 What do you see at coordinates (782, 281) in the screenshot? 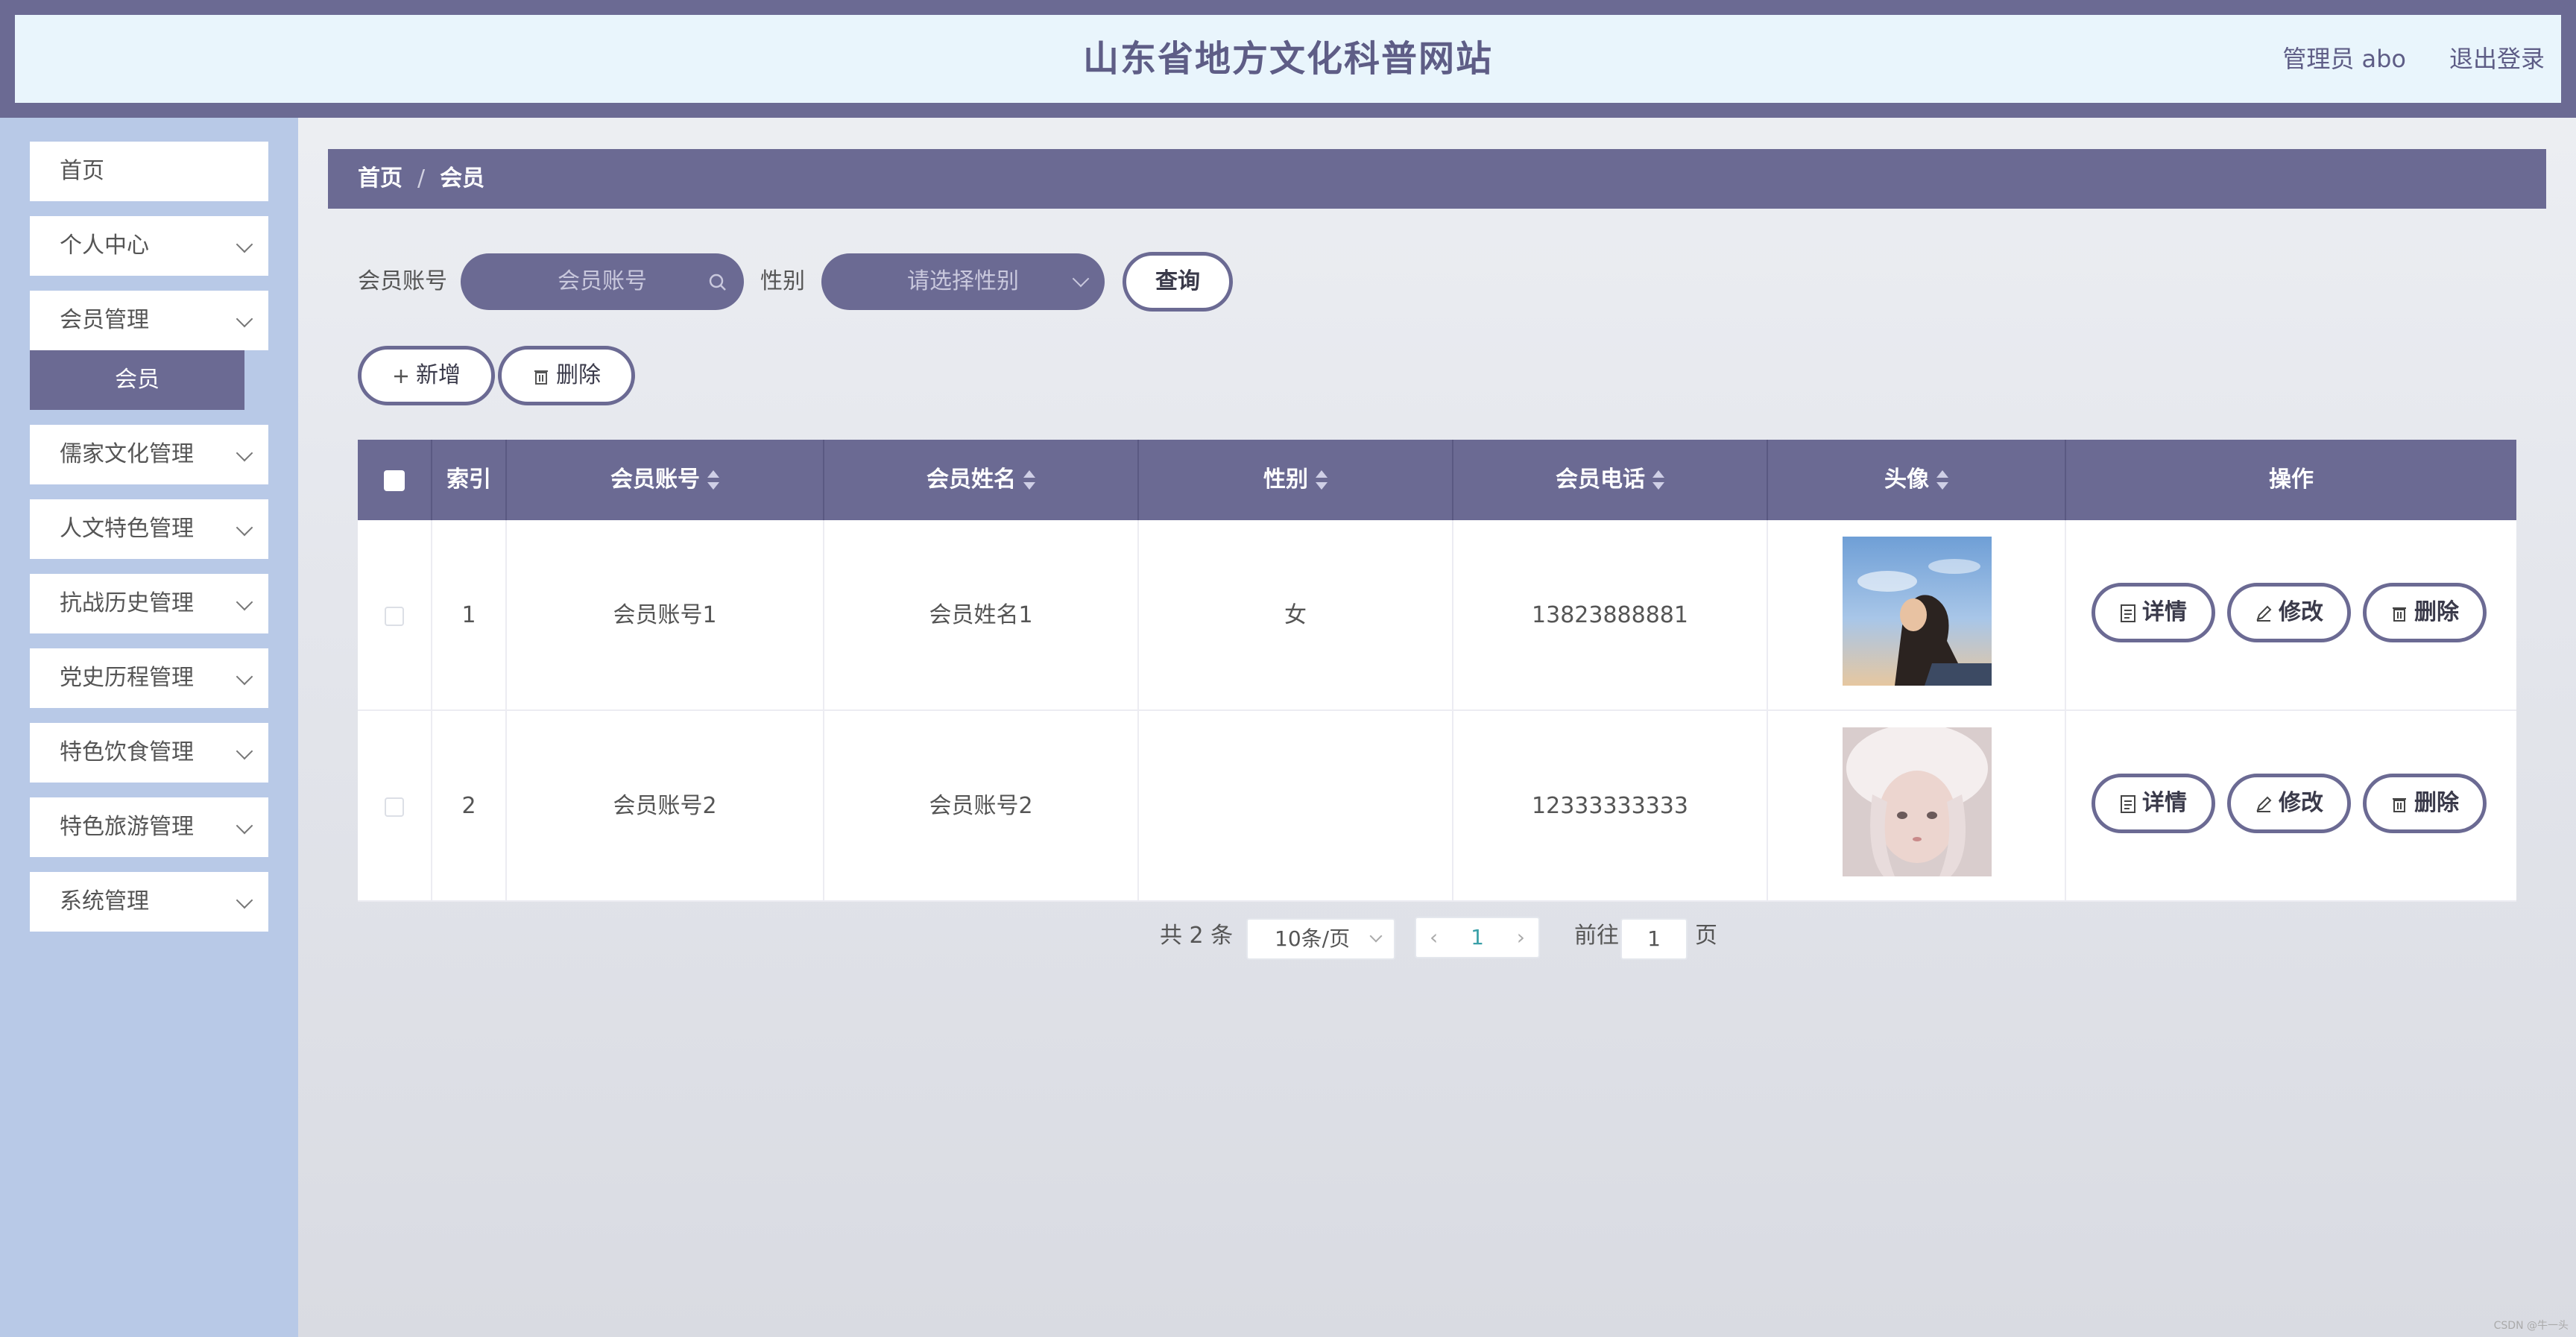
I see `gender-label: 性别` at bounding box center [782, 281].